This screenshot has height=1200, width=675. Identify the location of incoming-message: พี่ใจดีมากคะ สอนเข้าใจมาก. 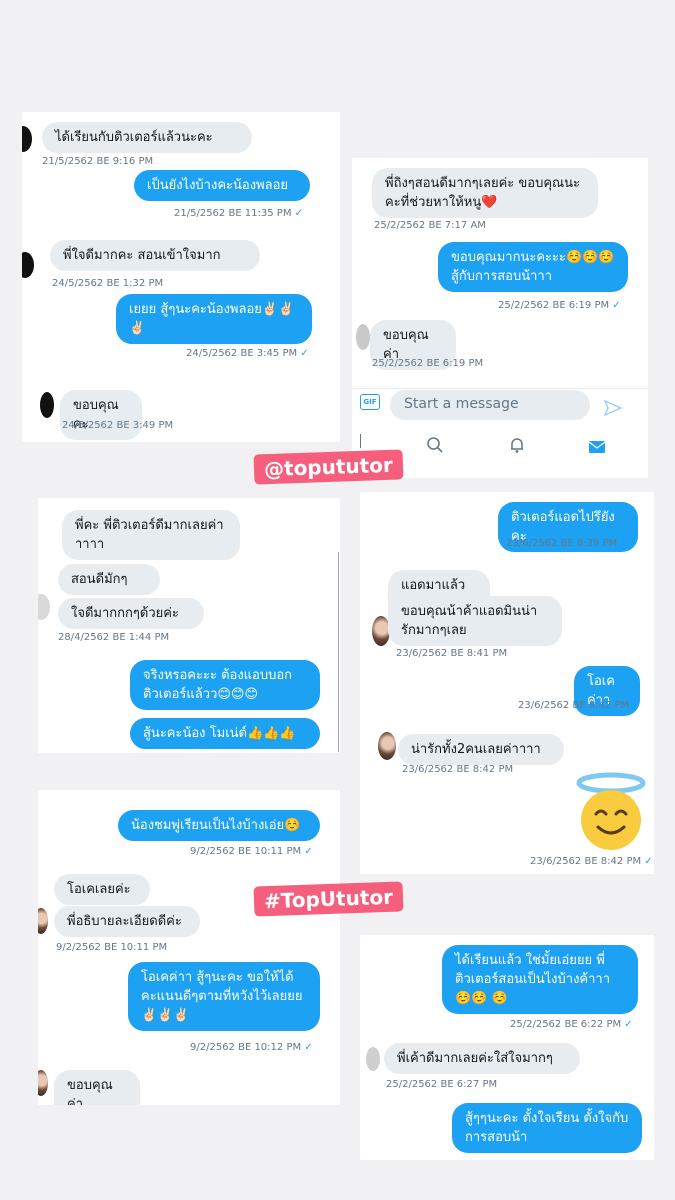
(155, 255).